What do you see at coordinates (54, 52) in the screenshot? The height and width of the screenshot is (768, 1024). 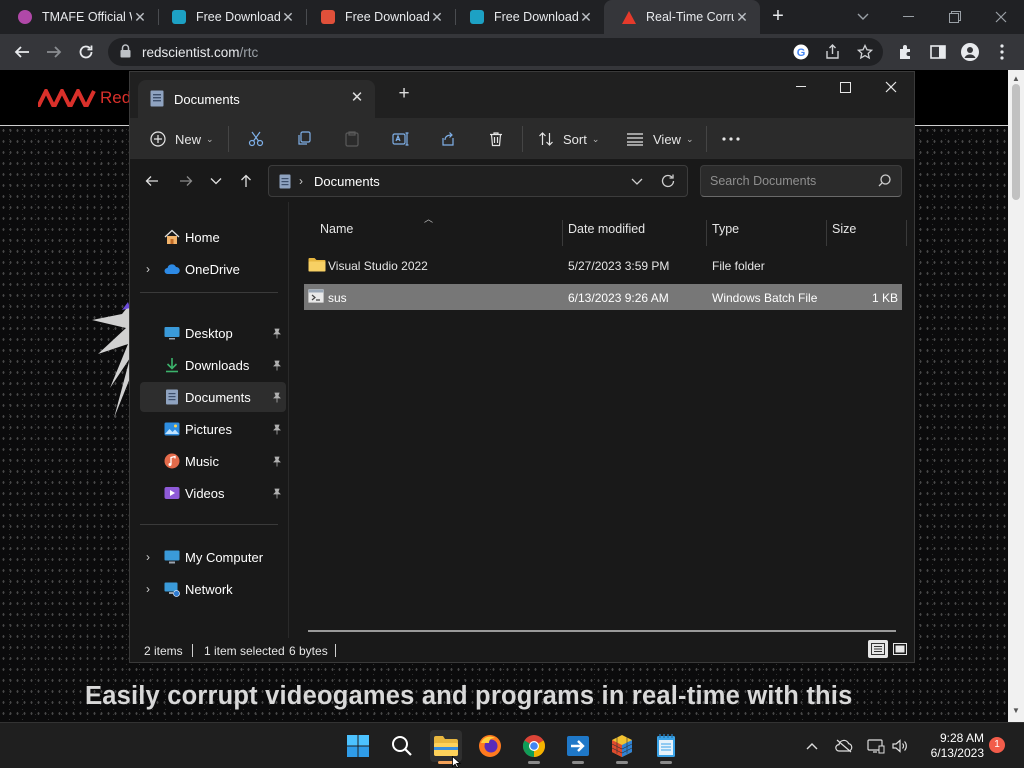 I see `forward-button` at bounding box center [54, 52].